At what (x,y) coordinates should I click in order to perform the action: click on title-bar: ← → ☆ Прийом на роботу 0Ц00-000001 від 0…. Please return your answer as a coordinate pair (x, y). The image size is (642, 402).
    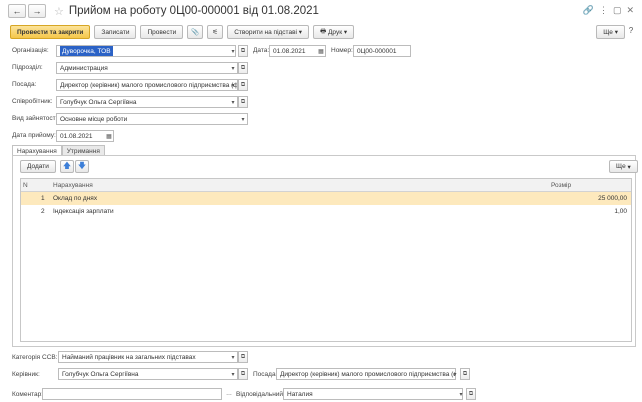
    Looking at the image, I should click on (321, 11).